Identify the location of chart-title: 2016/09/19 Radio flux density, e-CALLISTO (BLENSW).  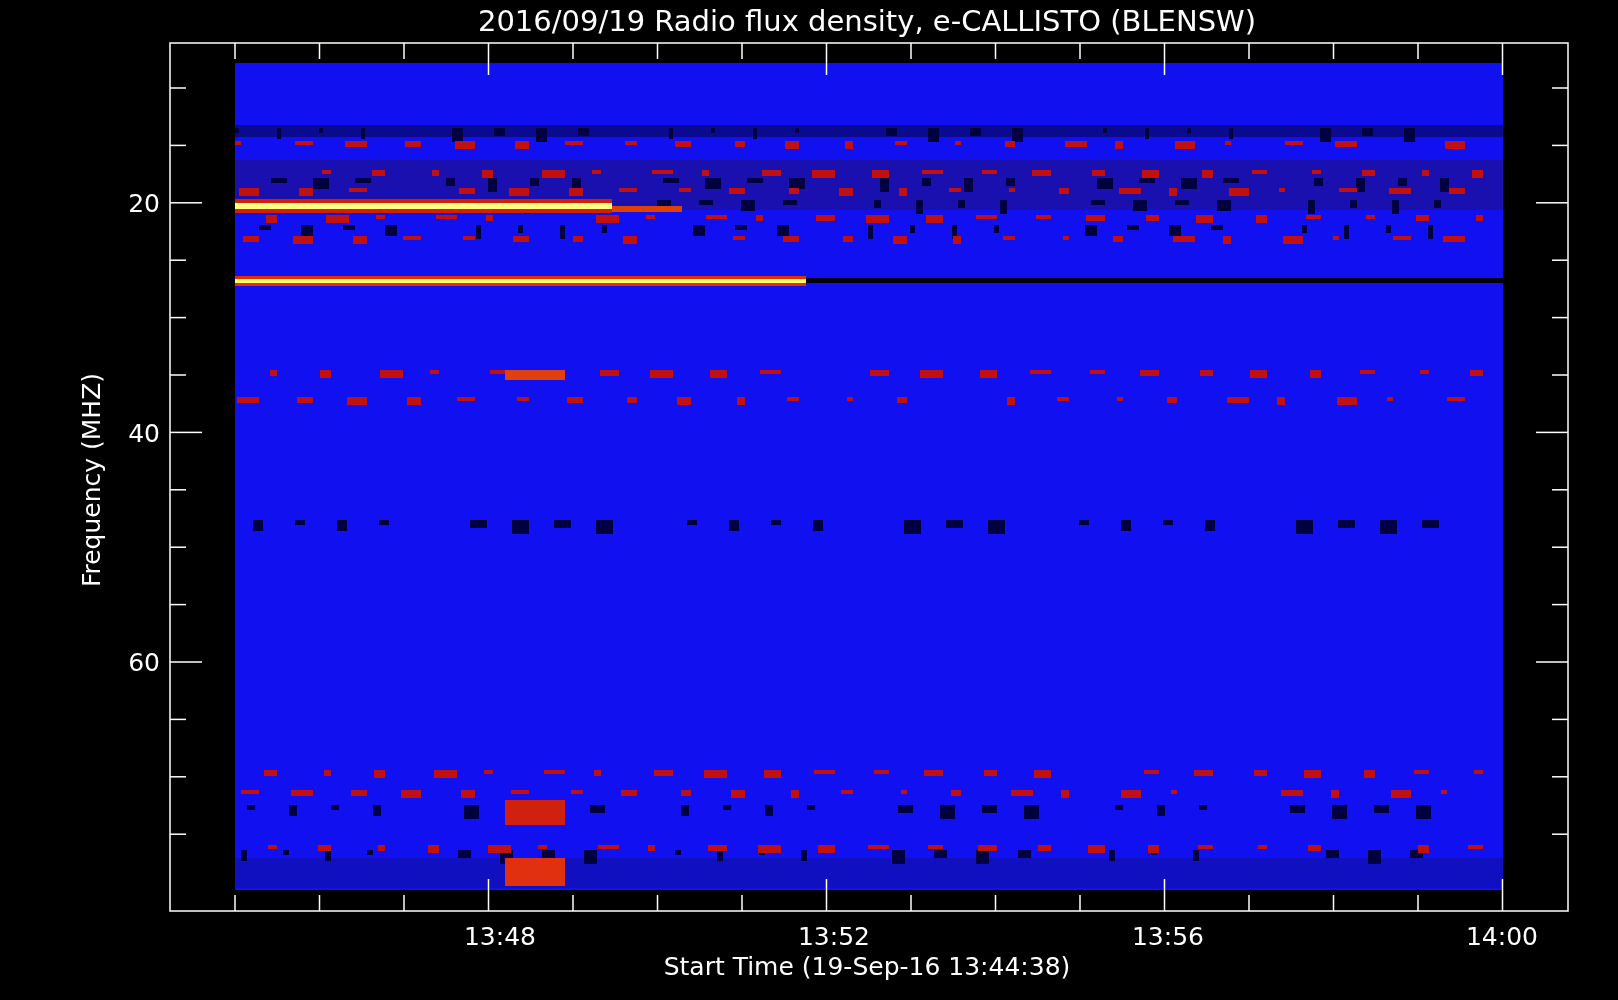
(867, 21).